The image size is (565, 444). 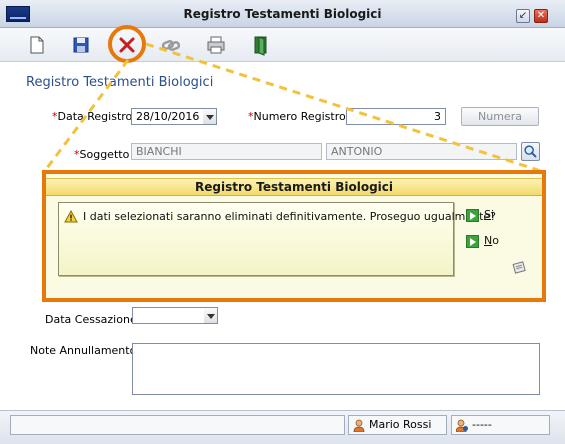 I want to click on new-document-icon, so click(x=37, y=45).